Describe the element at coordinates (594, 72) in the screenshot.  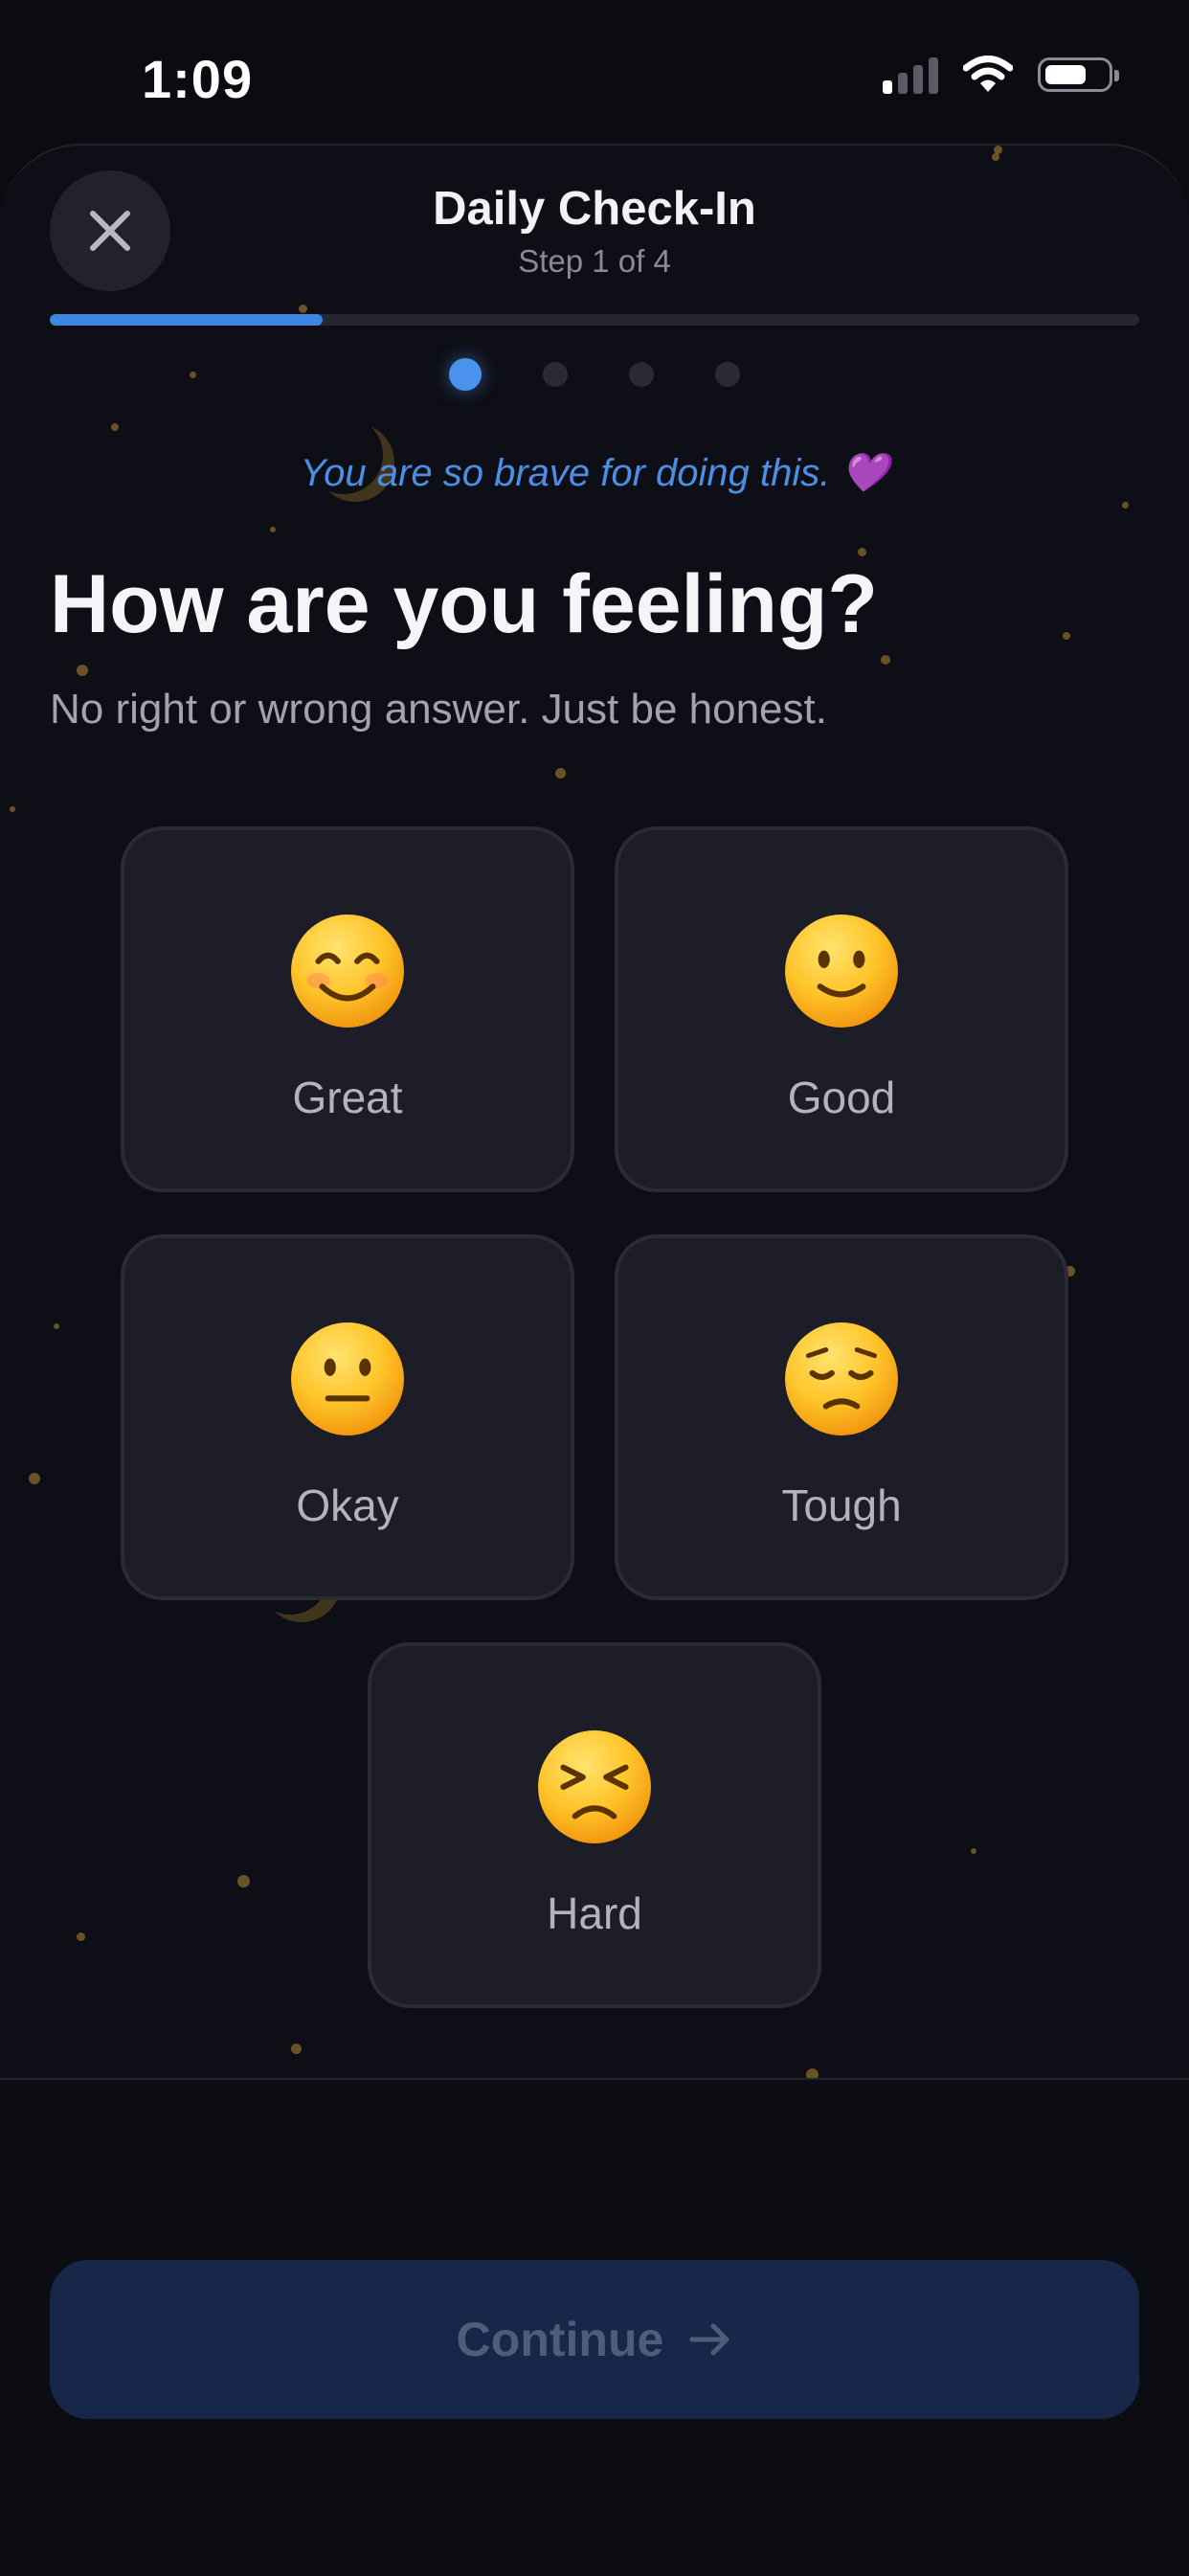
I see `status-bar: 1:09` at that location.